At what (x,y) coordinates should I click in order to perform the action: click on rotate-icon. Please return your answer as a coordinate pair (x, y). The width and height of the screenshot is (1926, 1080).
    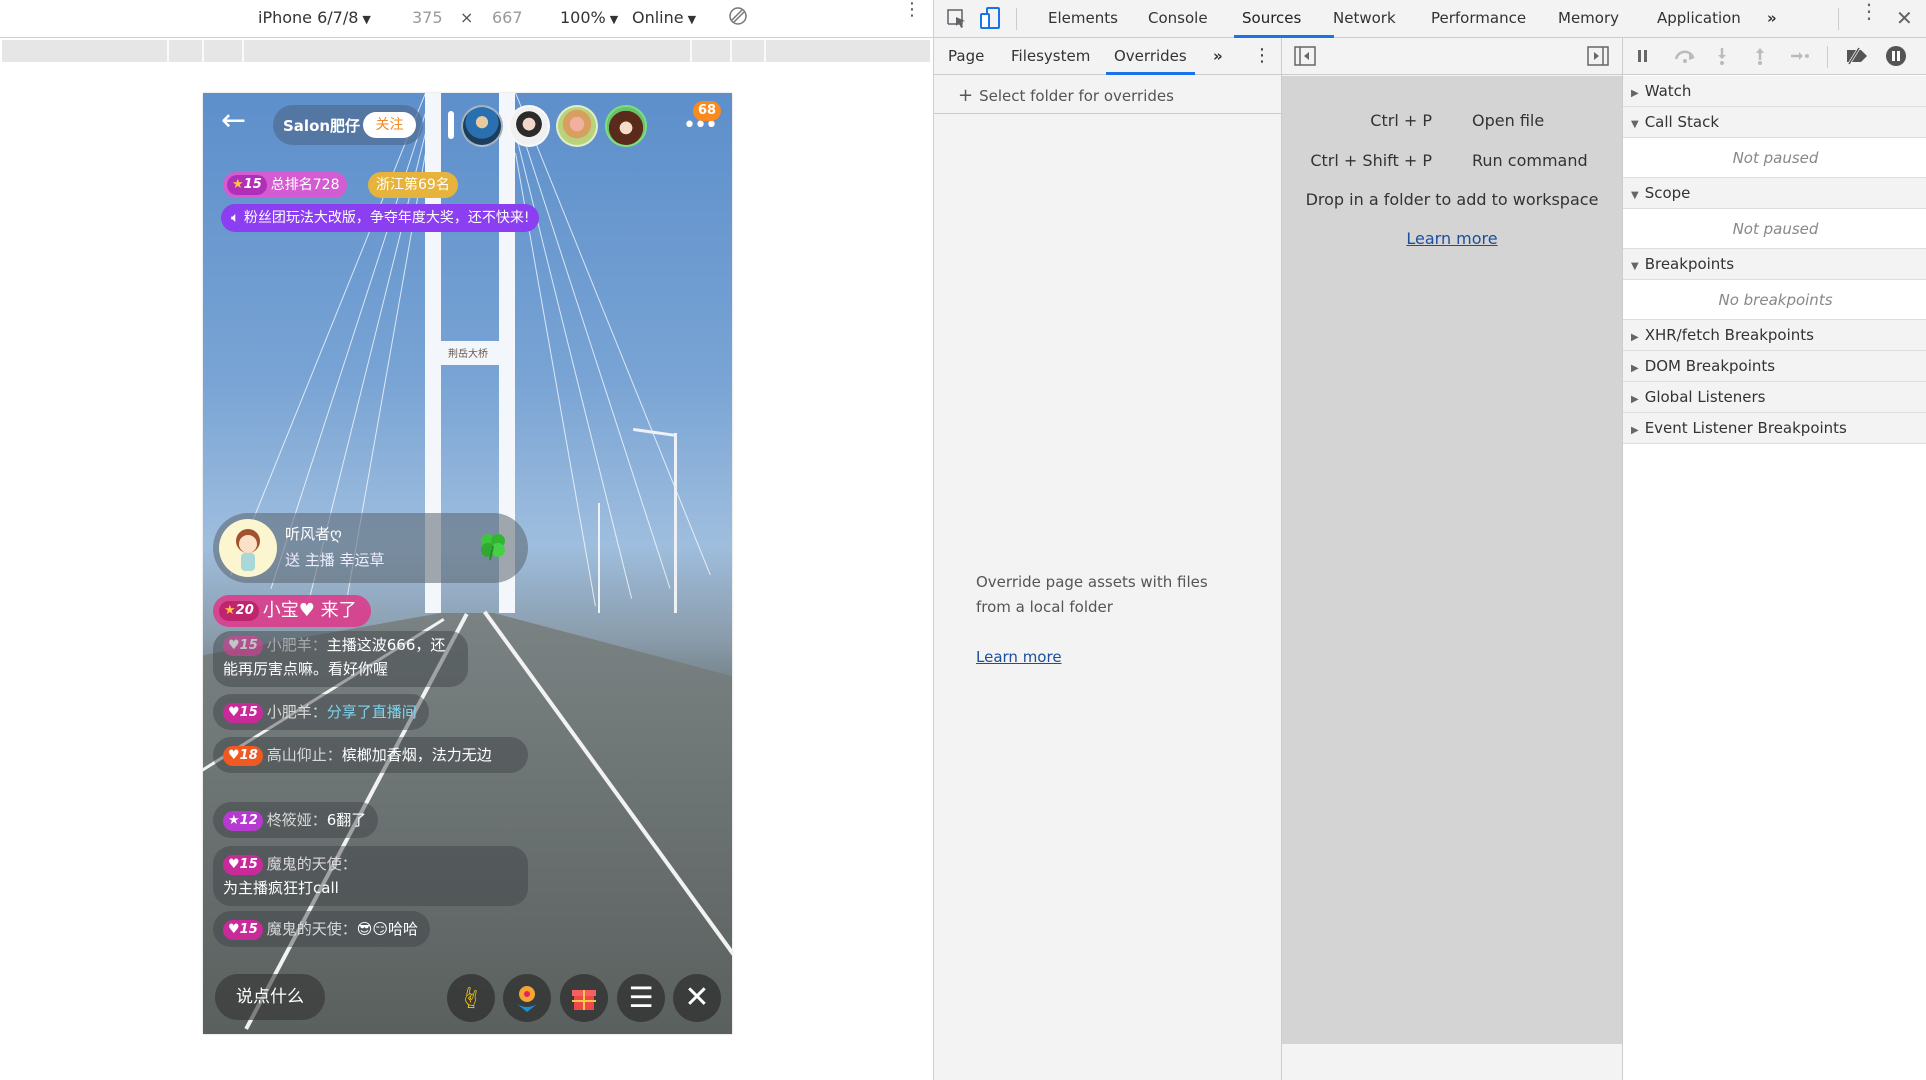
    Looking at the image, I should click on (738, 18).